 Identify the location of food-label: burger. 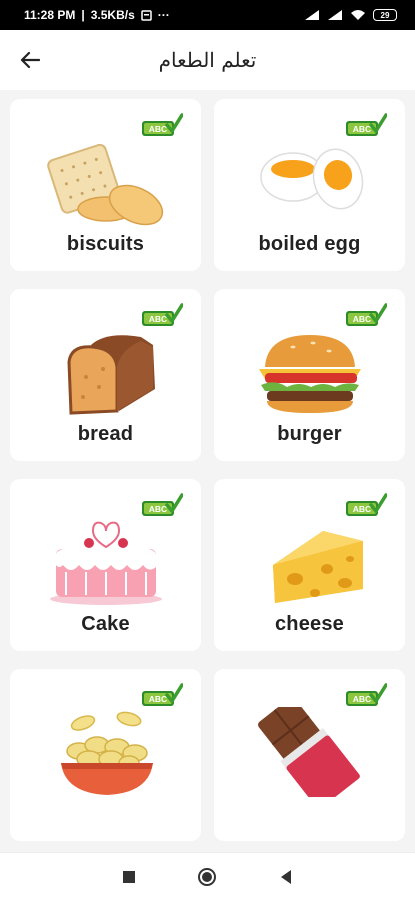
(309, 434).